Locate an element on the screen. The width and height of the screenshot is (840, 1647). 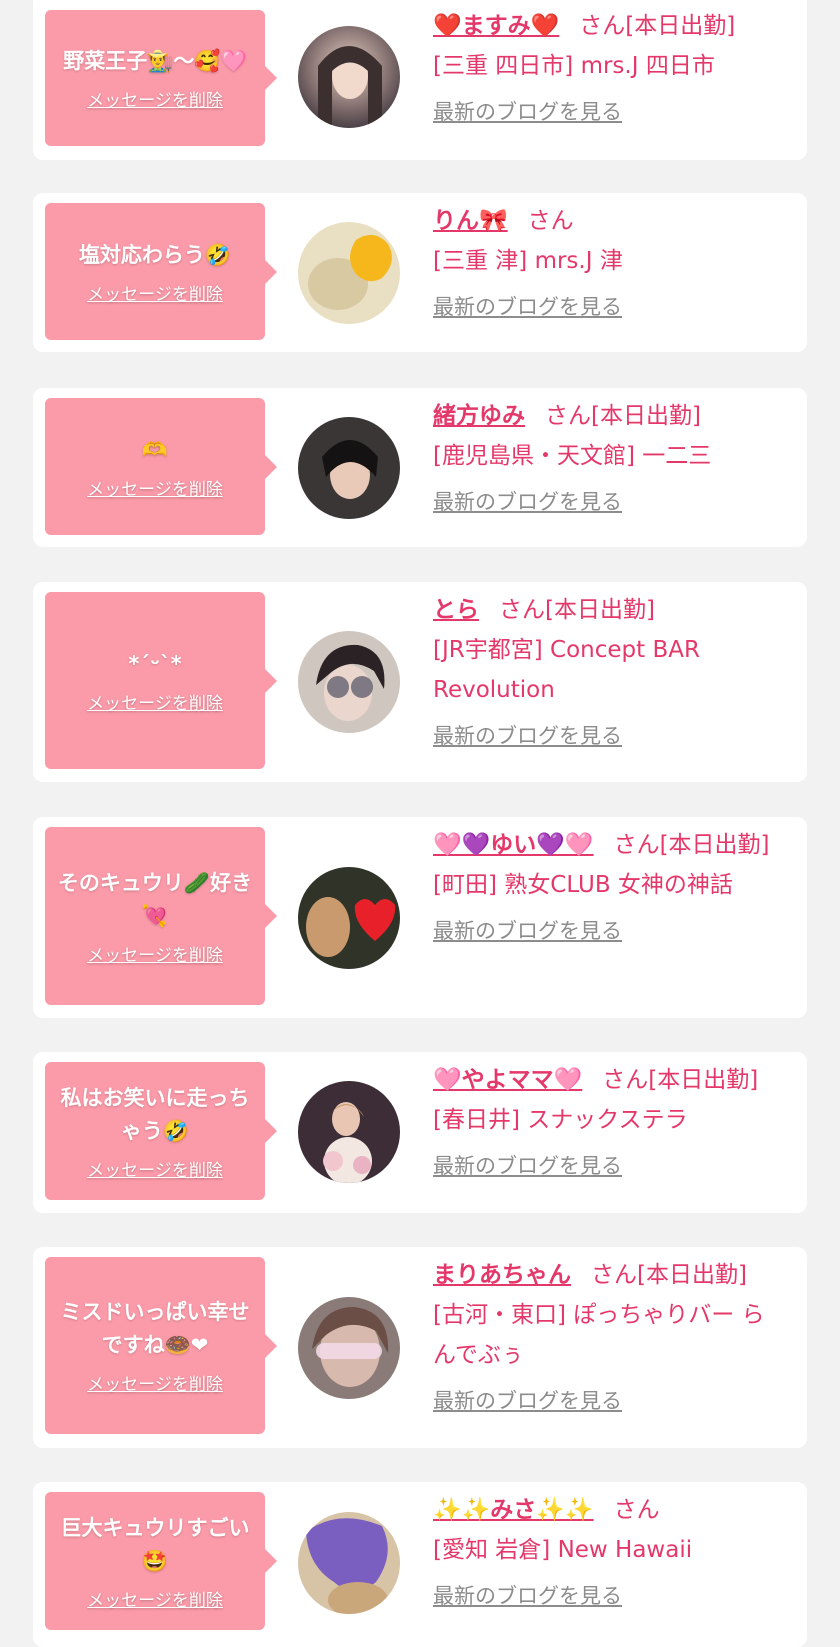
profile-name-link: ✨✨みさ✨✨ is located at coordinates (513, 1510).